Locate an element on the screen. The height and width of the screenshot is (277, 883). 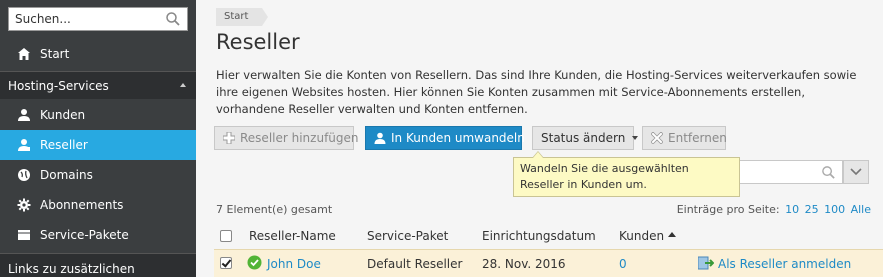
breadcrumb: Start is located at coordinates (242, 17).